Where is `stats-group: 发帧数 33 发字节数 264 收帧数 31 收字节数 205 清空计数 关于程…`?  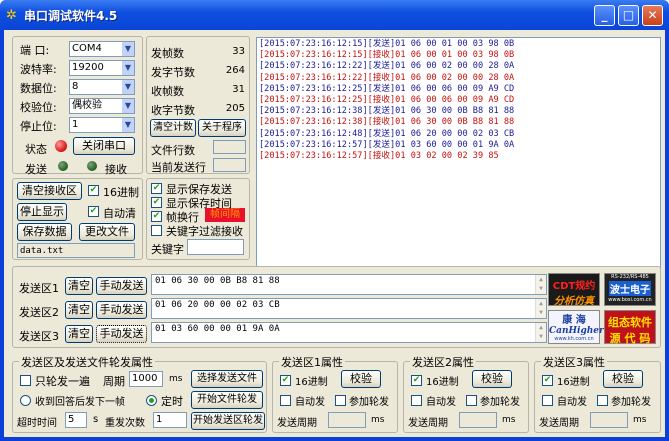
stats-group: 发帧数 33 发字节数 264 收帧数 31 收字节数 205 清空计数 关于程… is located at coordinates (198, 105).